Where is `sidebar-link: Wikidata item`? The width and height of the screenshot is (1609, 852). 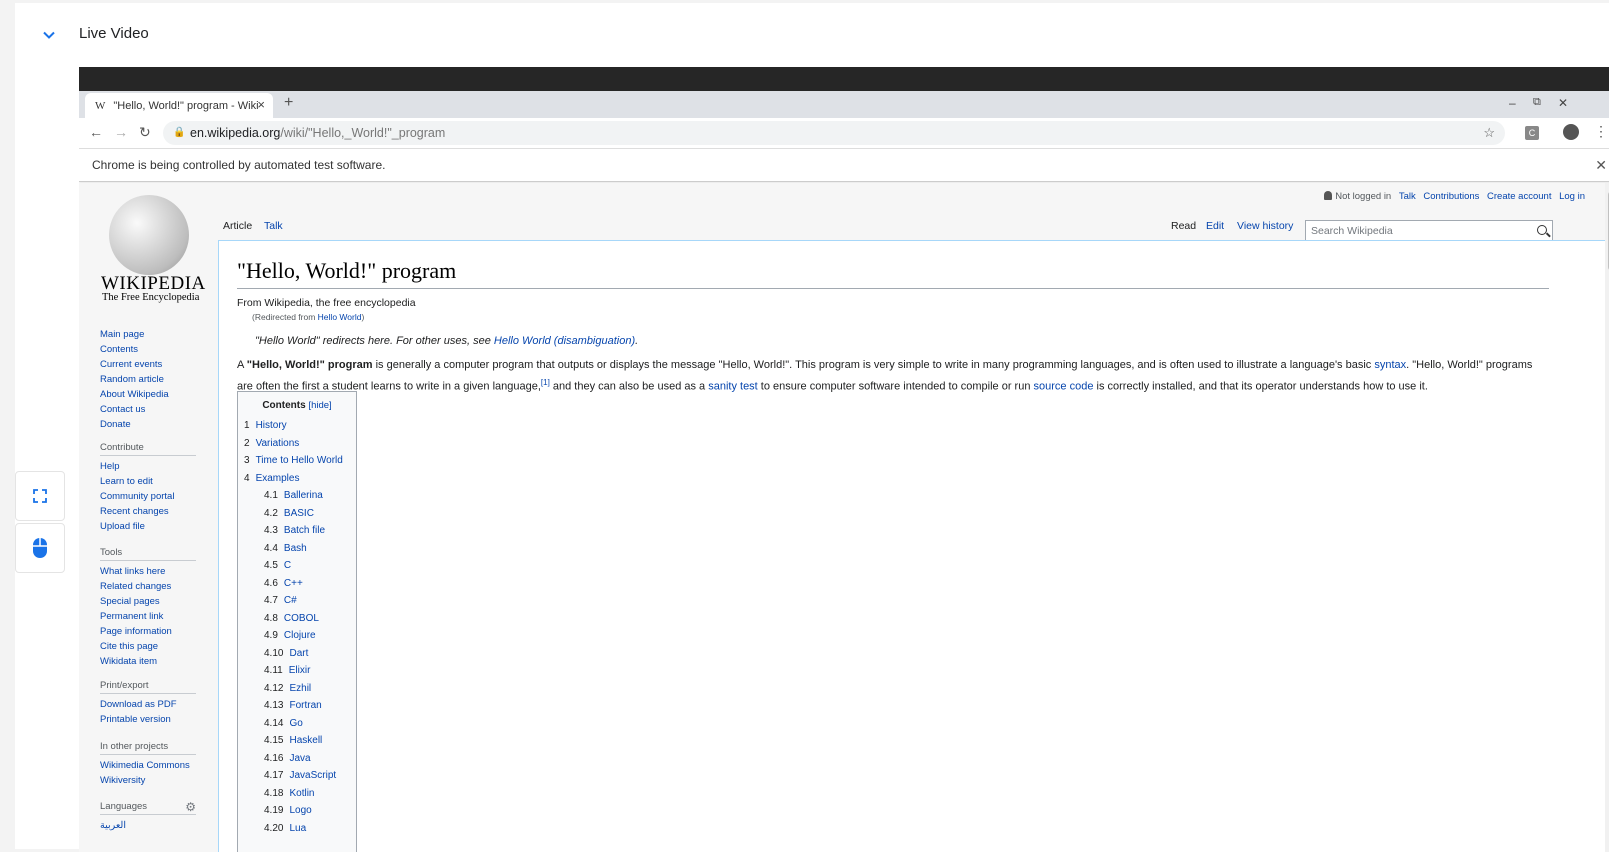 sidebar-link: Wikidata item is located at coordinates (160, 661).